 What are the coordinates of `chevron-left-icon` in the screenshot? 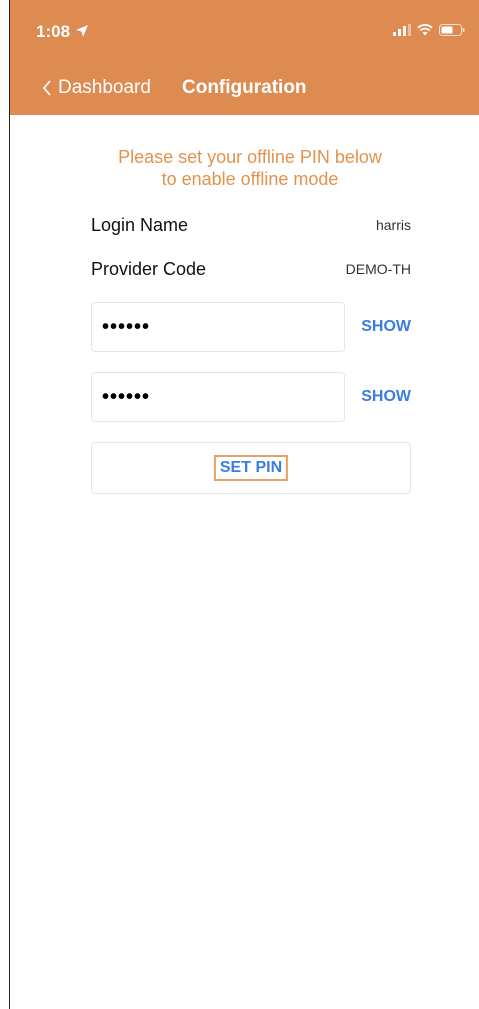 It's located at (46, 88).